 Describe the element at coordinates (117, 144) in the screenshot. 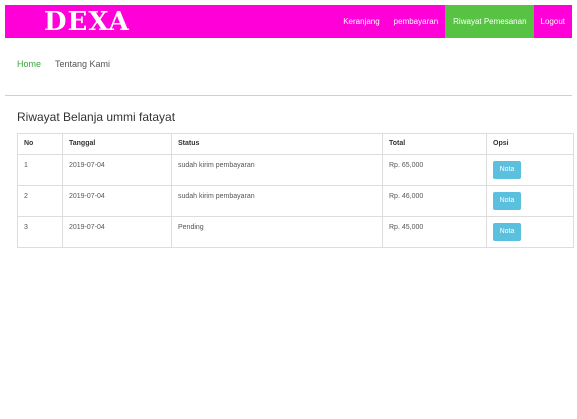

I see `header-tanggal: Tanggal` at that location.